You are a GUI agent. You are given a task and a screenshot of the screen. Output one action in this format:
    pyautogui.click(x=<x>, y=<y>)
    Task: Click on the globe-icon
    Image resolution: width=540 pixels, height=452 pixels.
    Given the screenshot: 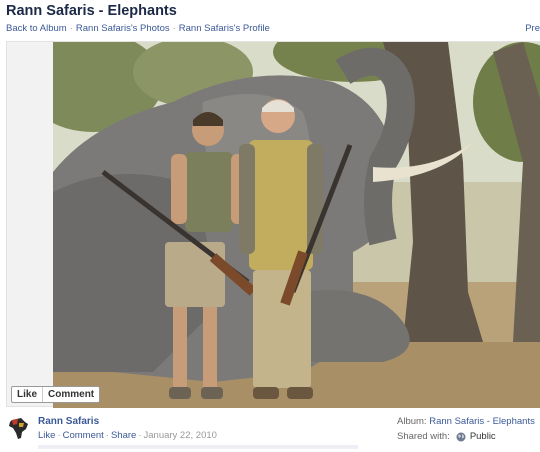 What is the action you would take?
    pyautogui.click(x=461, y=436)
    